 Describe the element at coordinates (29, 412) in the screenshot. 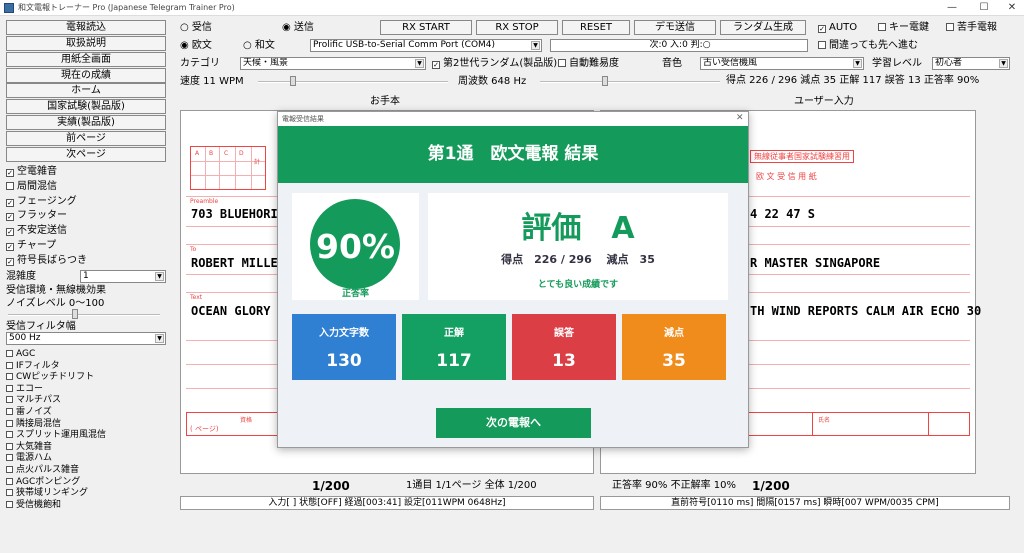

I see `option-checkbox: 雷ノイズ` at that location.